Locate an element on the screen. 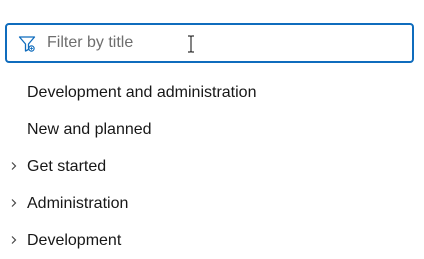 The width and height of the screenshot is (424, 259). toc-item-get-started: Get started is located at coordinates (212, 166).